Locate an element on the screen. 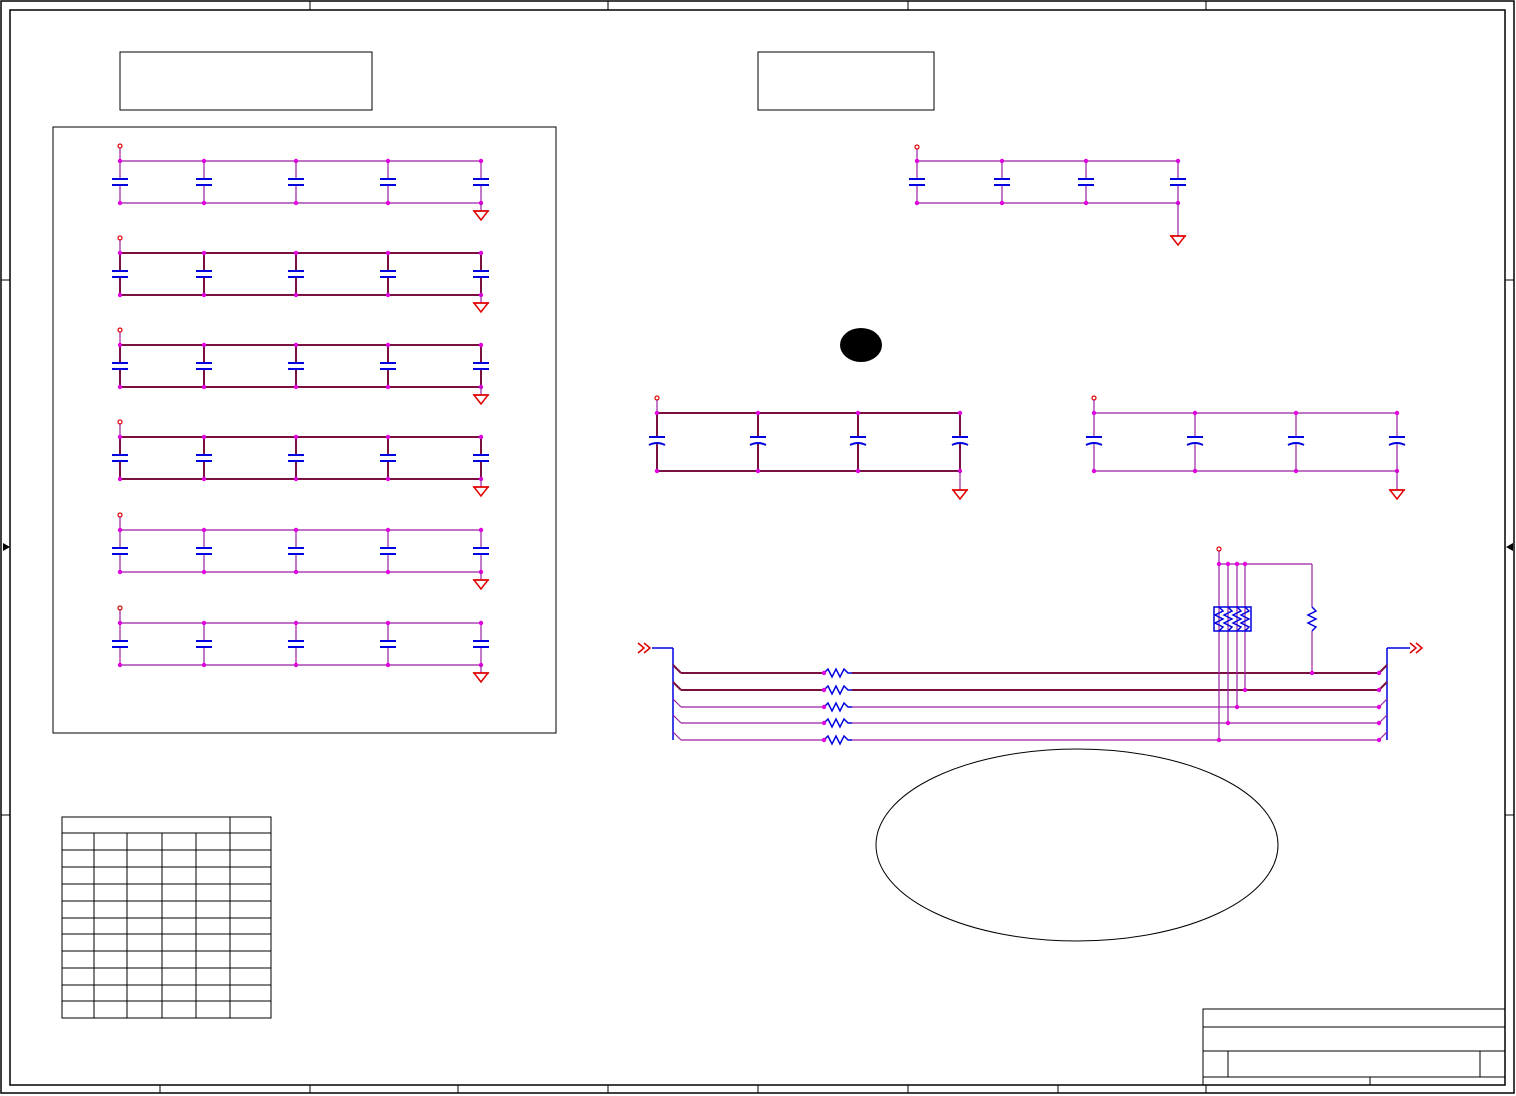 This screenshot has width=1516, height=1096. revision-table is located at coordinates (166, 917).